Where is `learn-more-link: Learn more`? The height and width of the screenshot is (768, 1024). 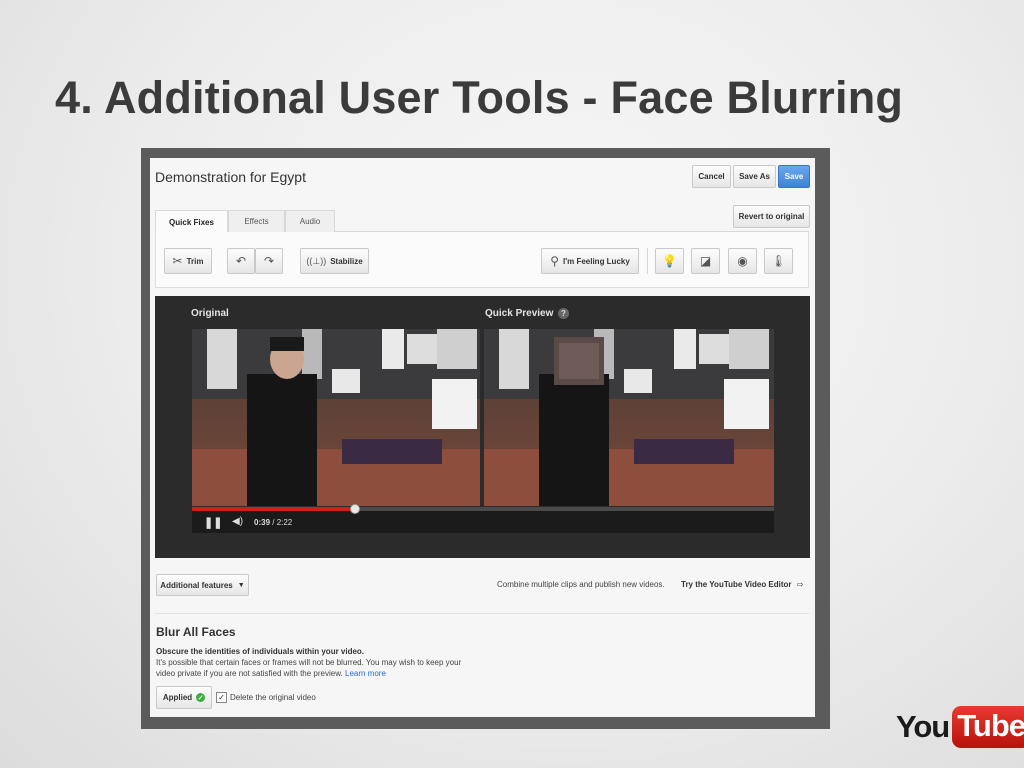 learn-more-link: Learn more is located at coordinates (365, 673).